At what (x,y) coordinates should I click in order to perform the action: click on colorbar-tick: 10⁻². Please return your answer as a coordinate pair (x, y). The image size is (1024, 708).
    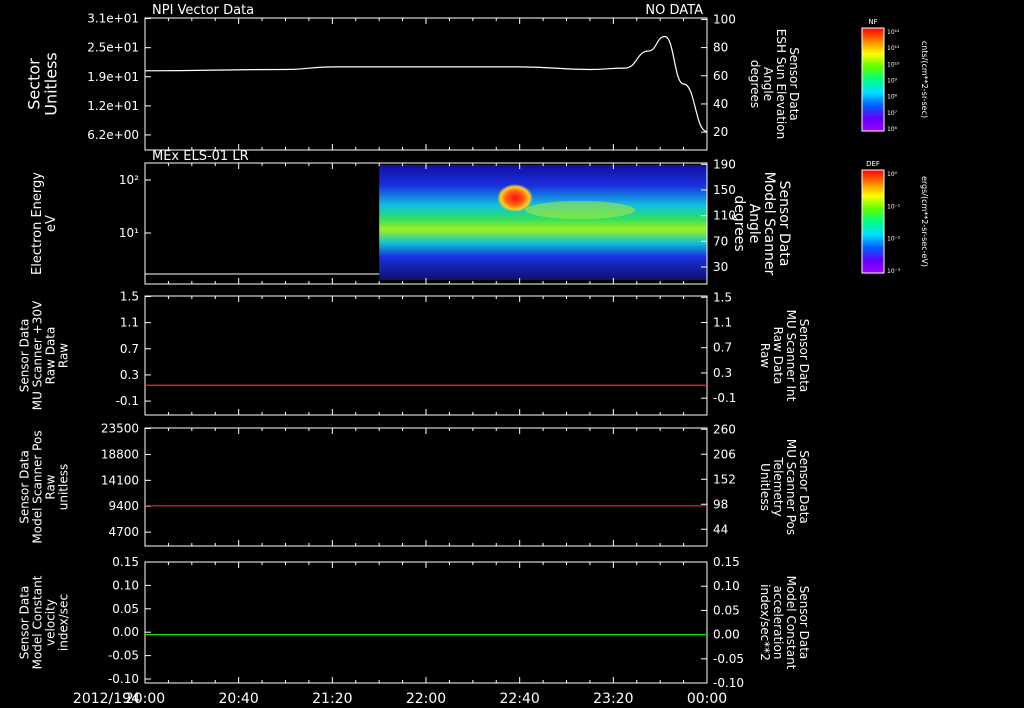
    Looking at the image, I should click on (894, 239).